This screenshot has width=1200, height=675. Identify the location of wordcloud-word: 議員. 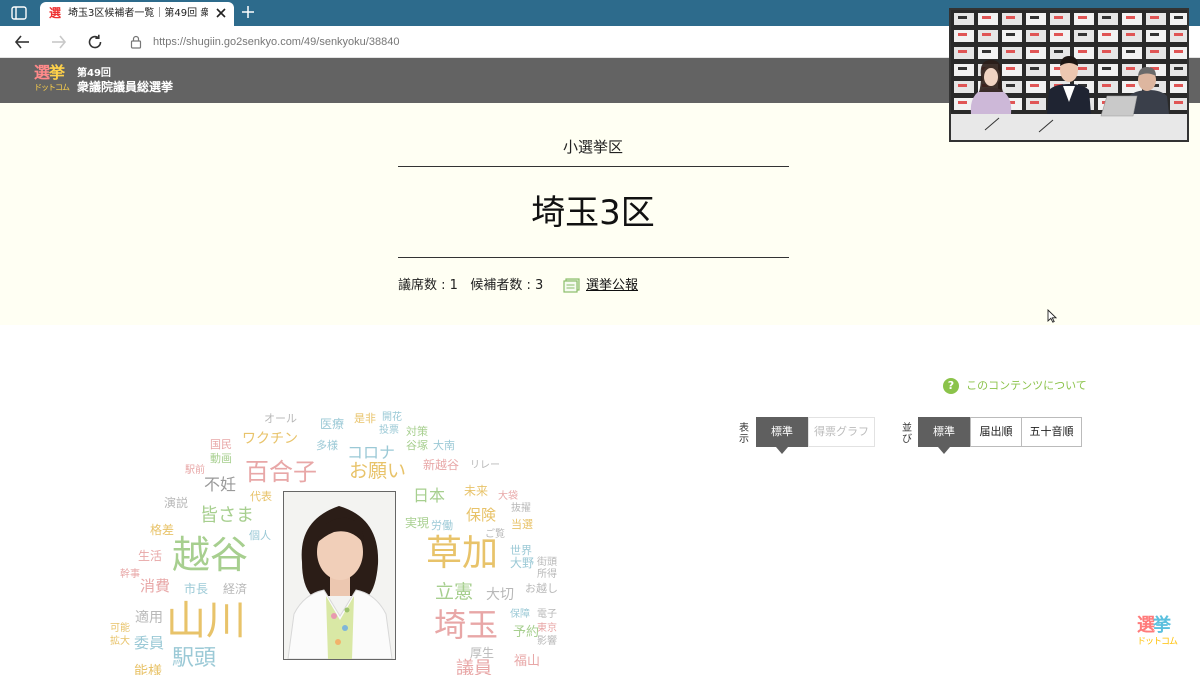
(474, 666).